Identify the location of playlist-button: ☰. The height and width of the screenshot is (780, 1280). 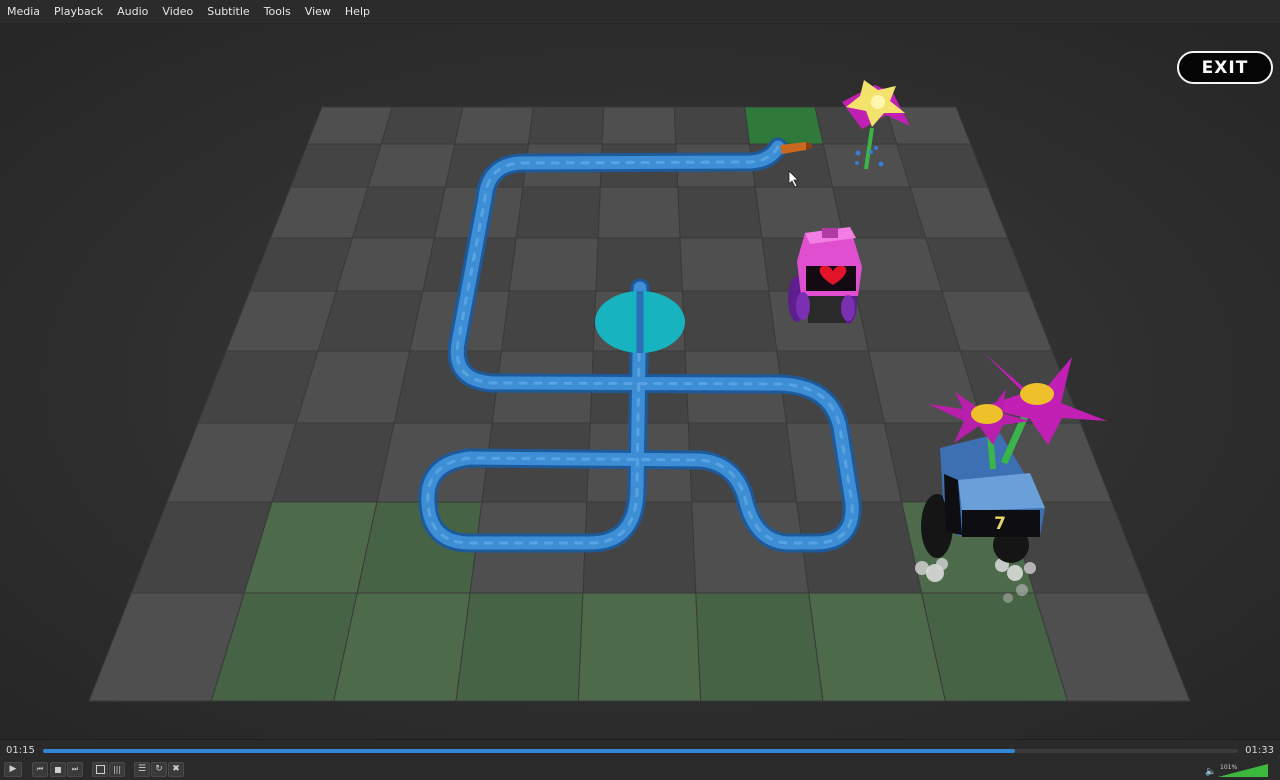
(142, 769).